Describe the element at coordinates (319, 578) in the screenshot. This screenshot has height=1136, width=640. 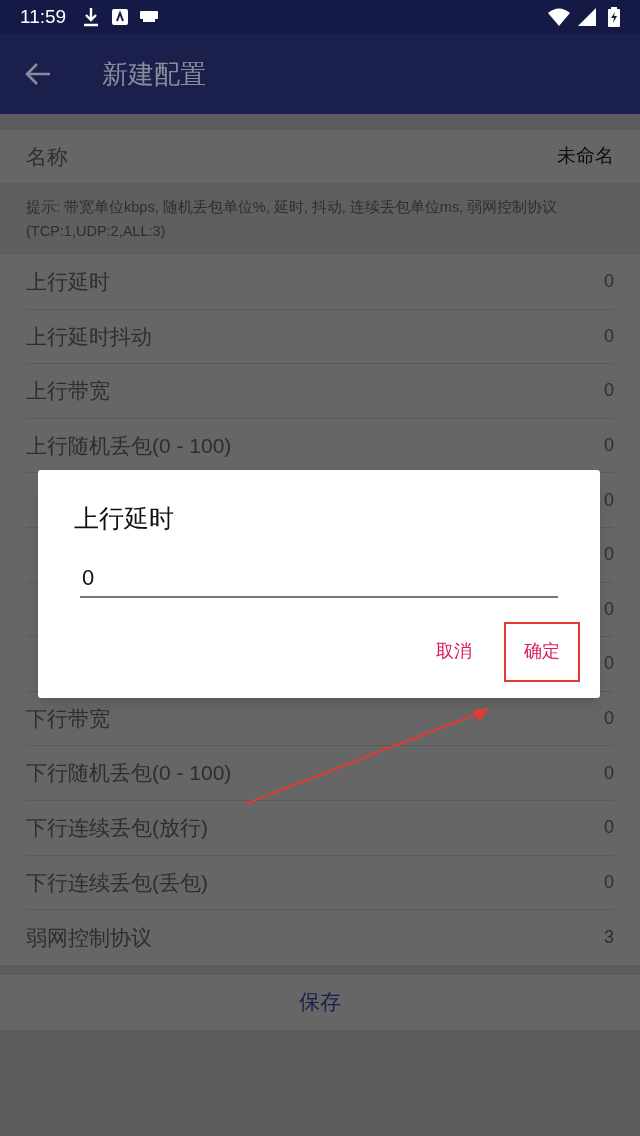
I see `input-field: 0` at that location.